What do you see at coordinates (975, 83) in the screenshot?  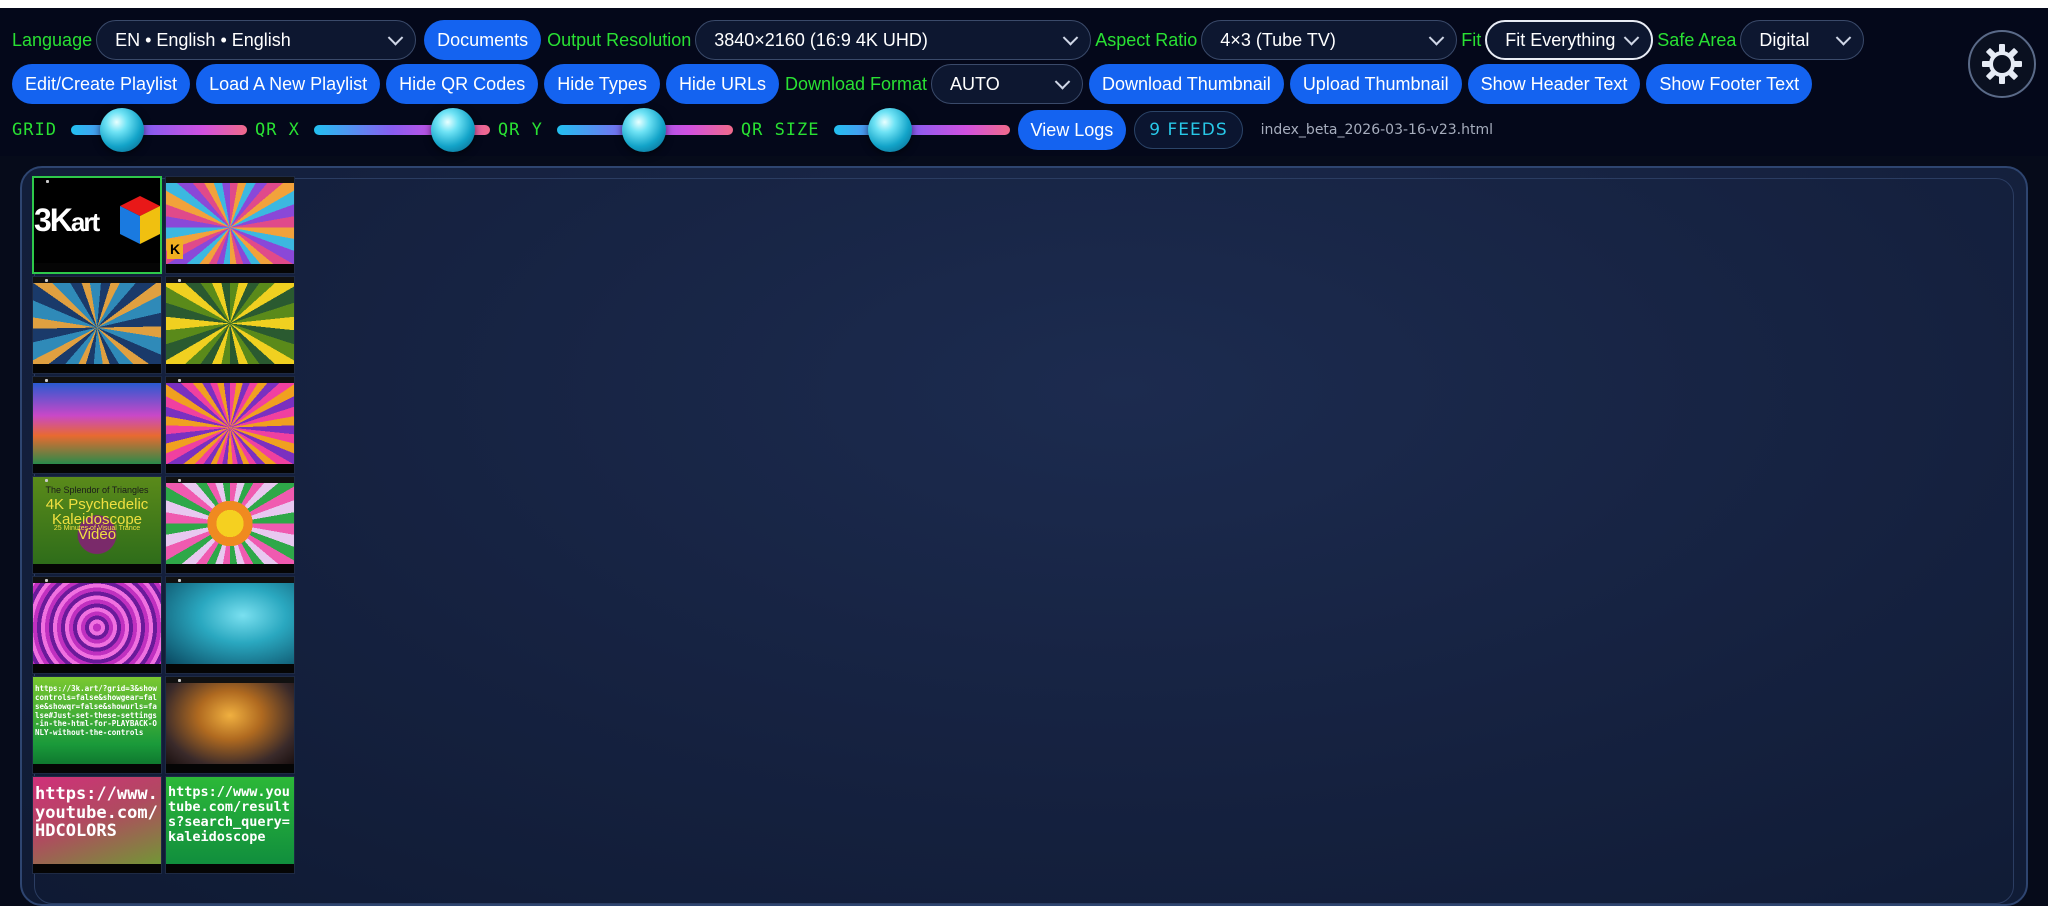 I see `download-format-value: AUTO` at bounding box center [975, 83].